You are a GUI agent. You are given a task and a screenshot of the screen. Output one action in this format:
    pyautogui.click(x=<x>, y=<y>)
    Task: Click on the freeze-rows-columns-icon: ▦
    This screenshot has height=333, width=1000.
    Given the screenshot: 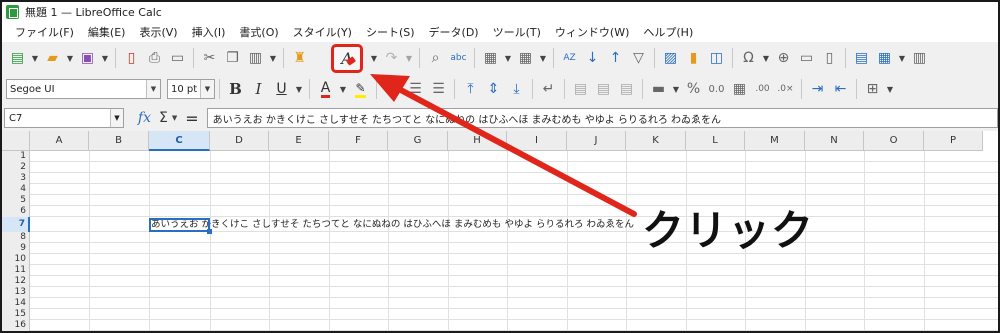 What is the action you would take?
    pyautogui.click(x=884, y=58)
    